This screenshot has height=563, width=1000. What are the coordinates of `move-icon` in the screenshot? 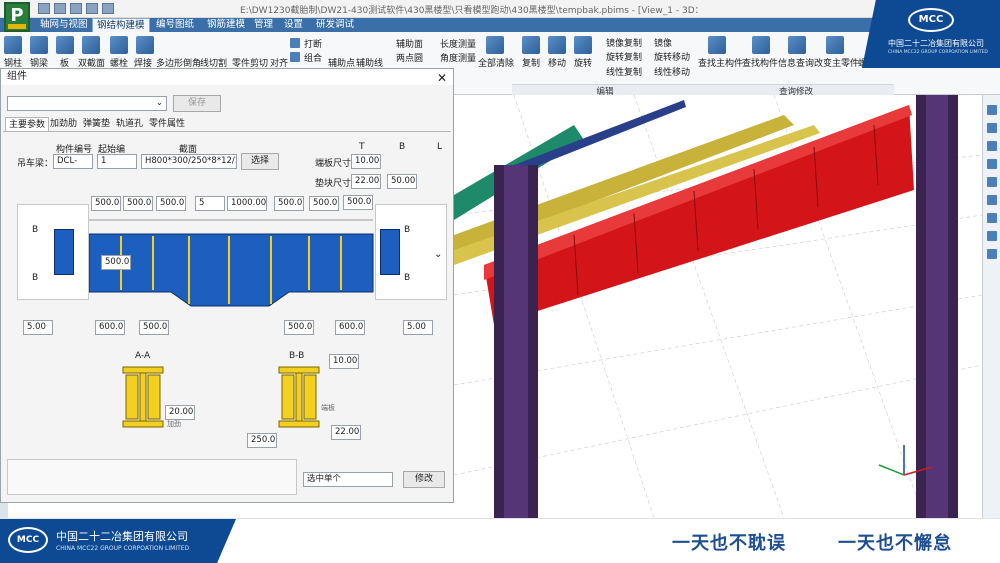 It's located at (557, 45).